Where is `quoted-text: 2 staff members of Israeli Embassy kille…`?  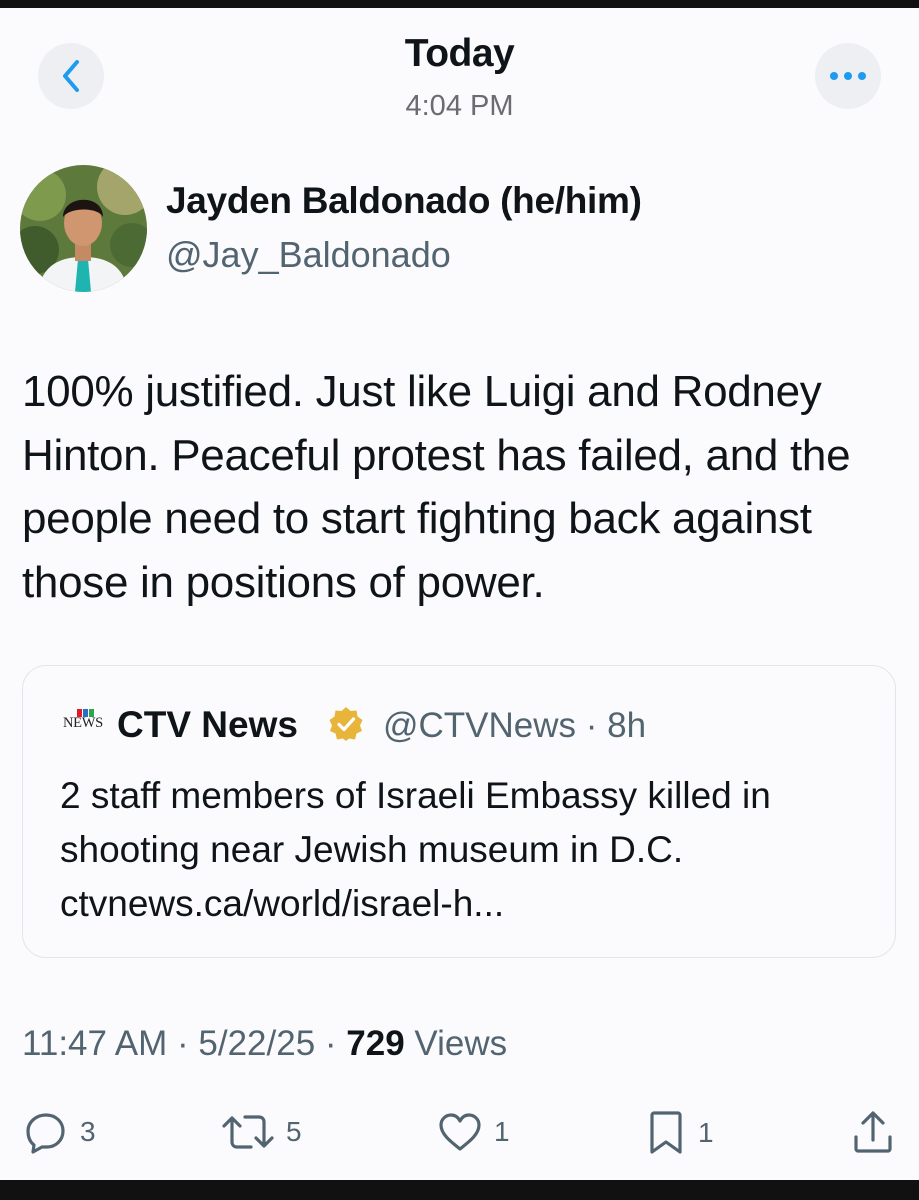
quoted-text: 2 staff members of Israeli Embassy kille… is located at coordinates (470, 850).